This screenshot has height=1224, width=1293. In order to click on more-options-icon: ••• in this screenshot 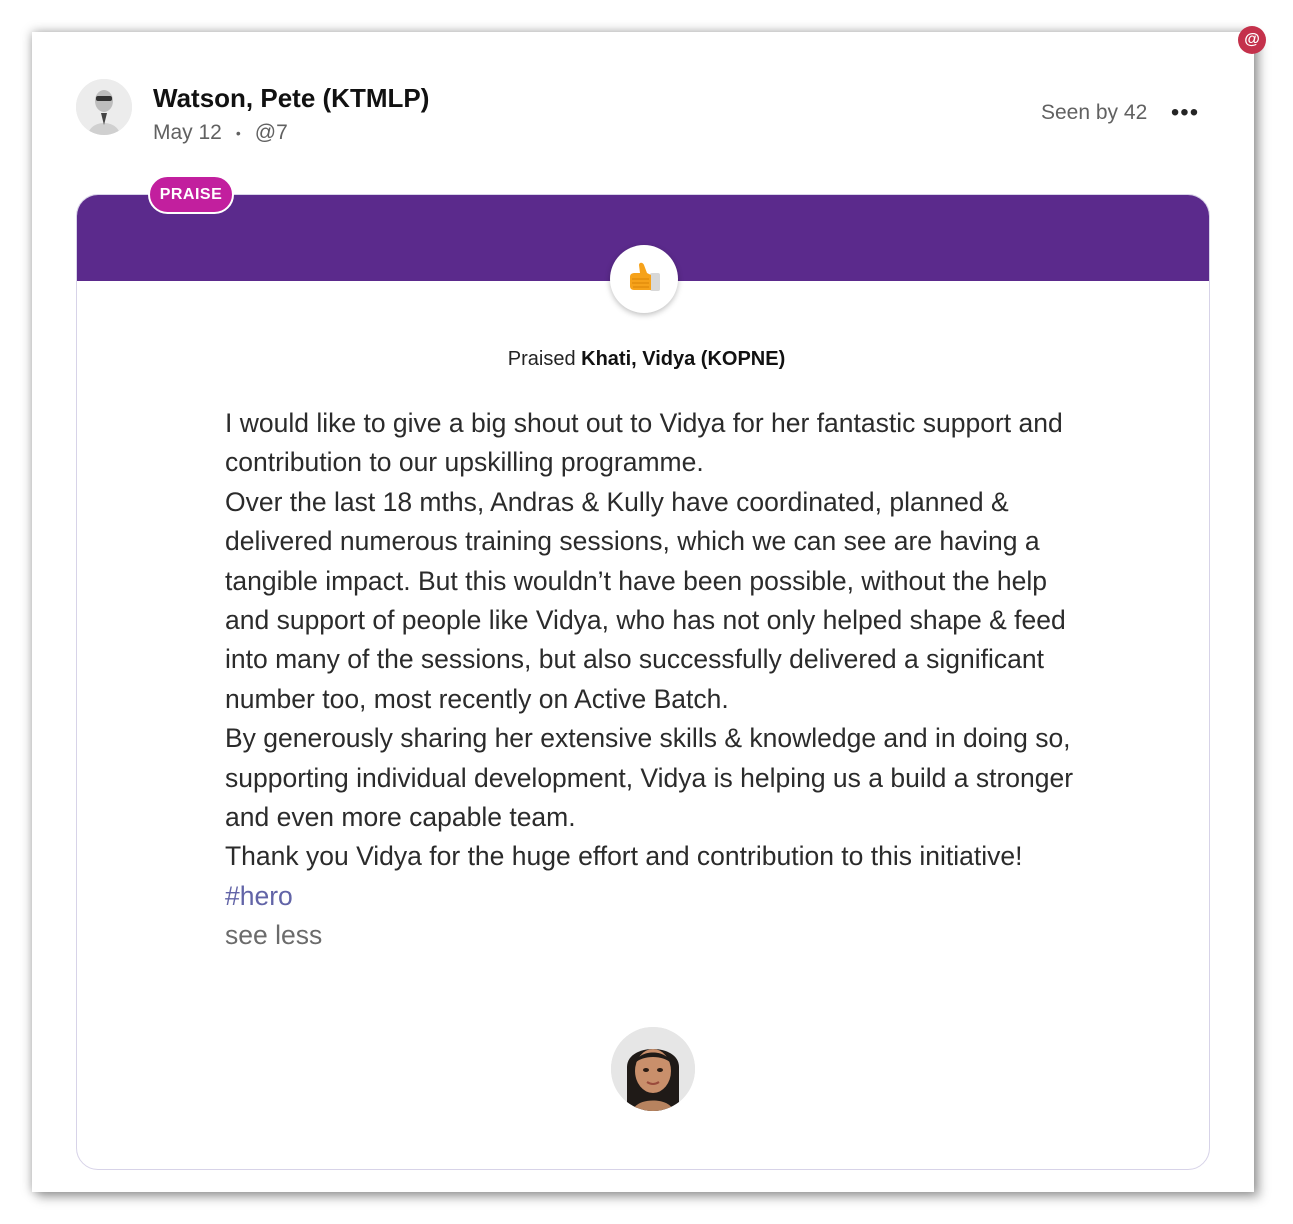, I will do `click(1185, 112)`.